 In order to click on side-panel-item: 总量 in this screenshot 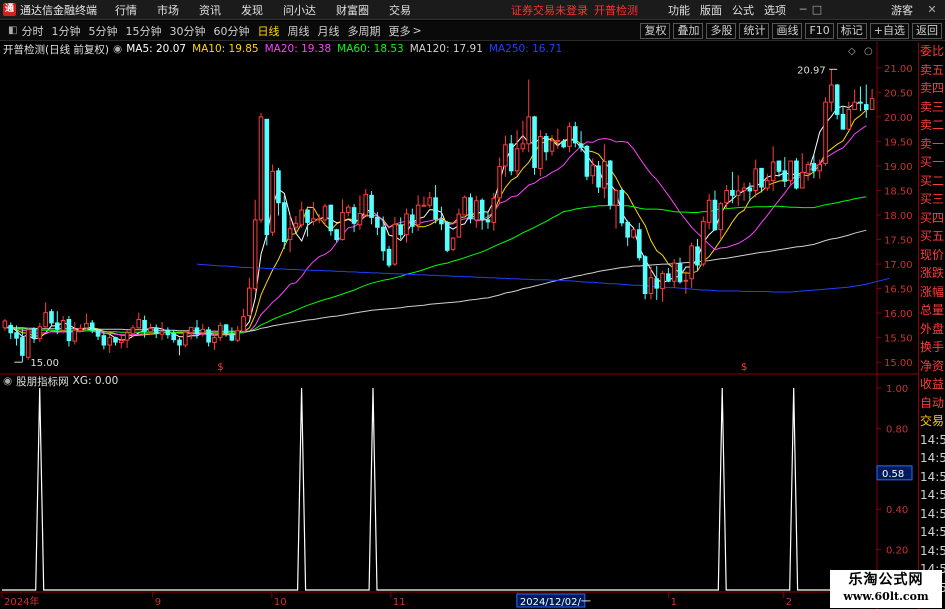, I will do `click(932, 310)`.